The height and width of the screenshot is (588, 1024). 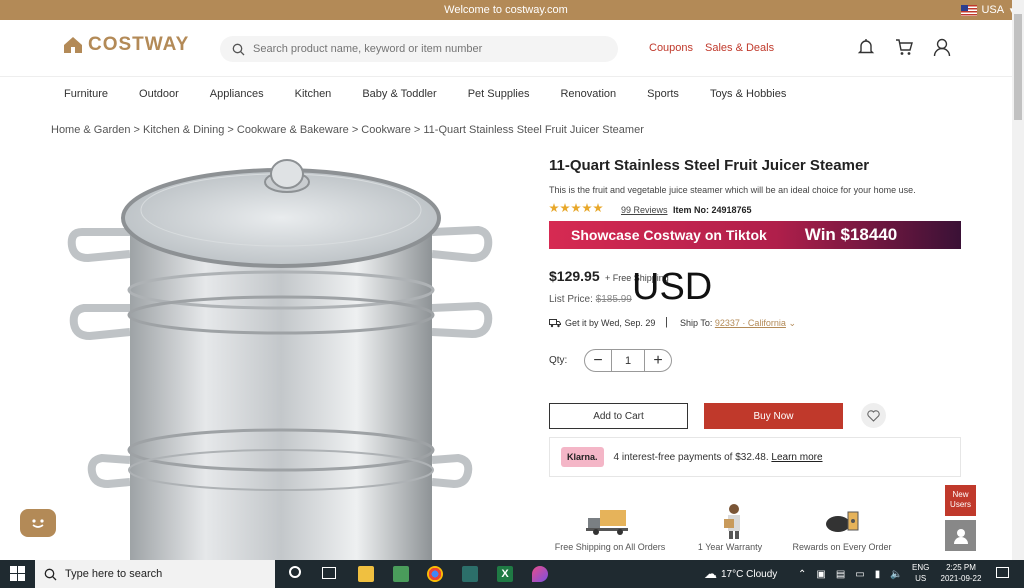 I want to click on clock-date: 2021-09-22, so click(x=961, y=578).